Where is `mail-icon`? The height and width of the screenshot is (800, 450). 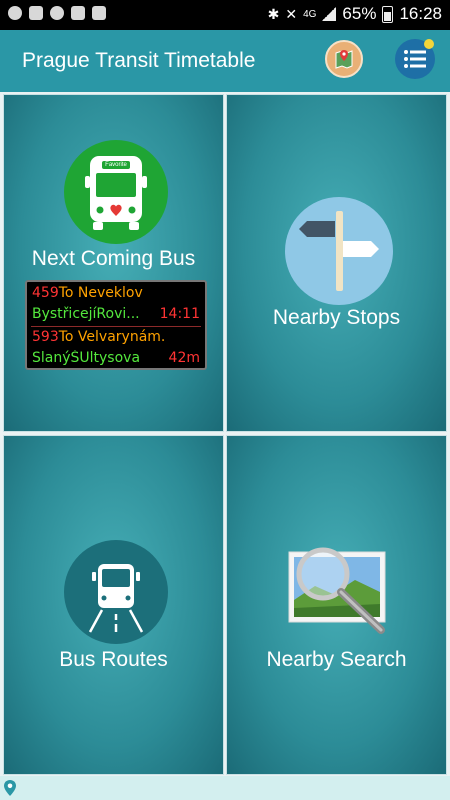 mail-icon is located at coordinates (36, 13).